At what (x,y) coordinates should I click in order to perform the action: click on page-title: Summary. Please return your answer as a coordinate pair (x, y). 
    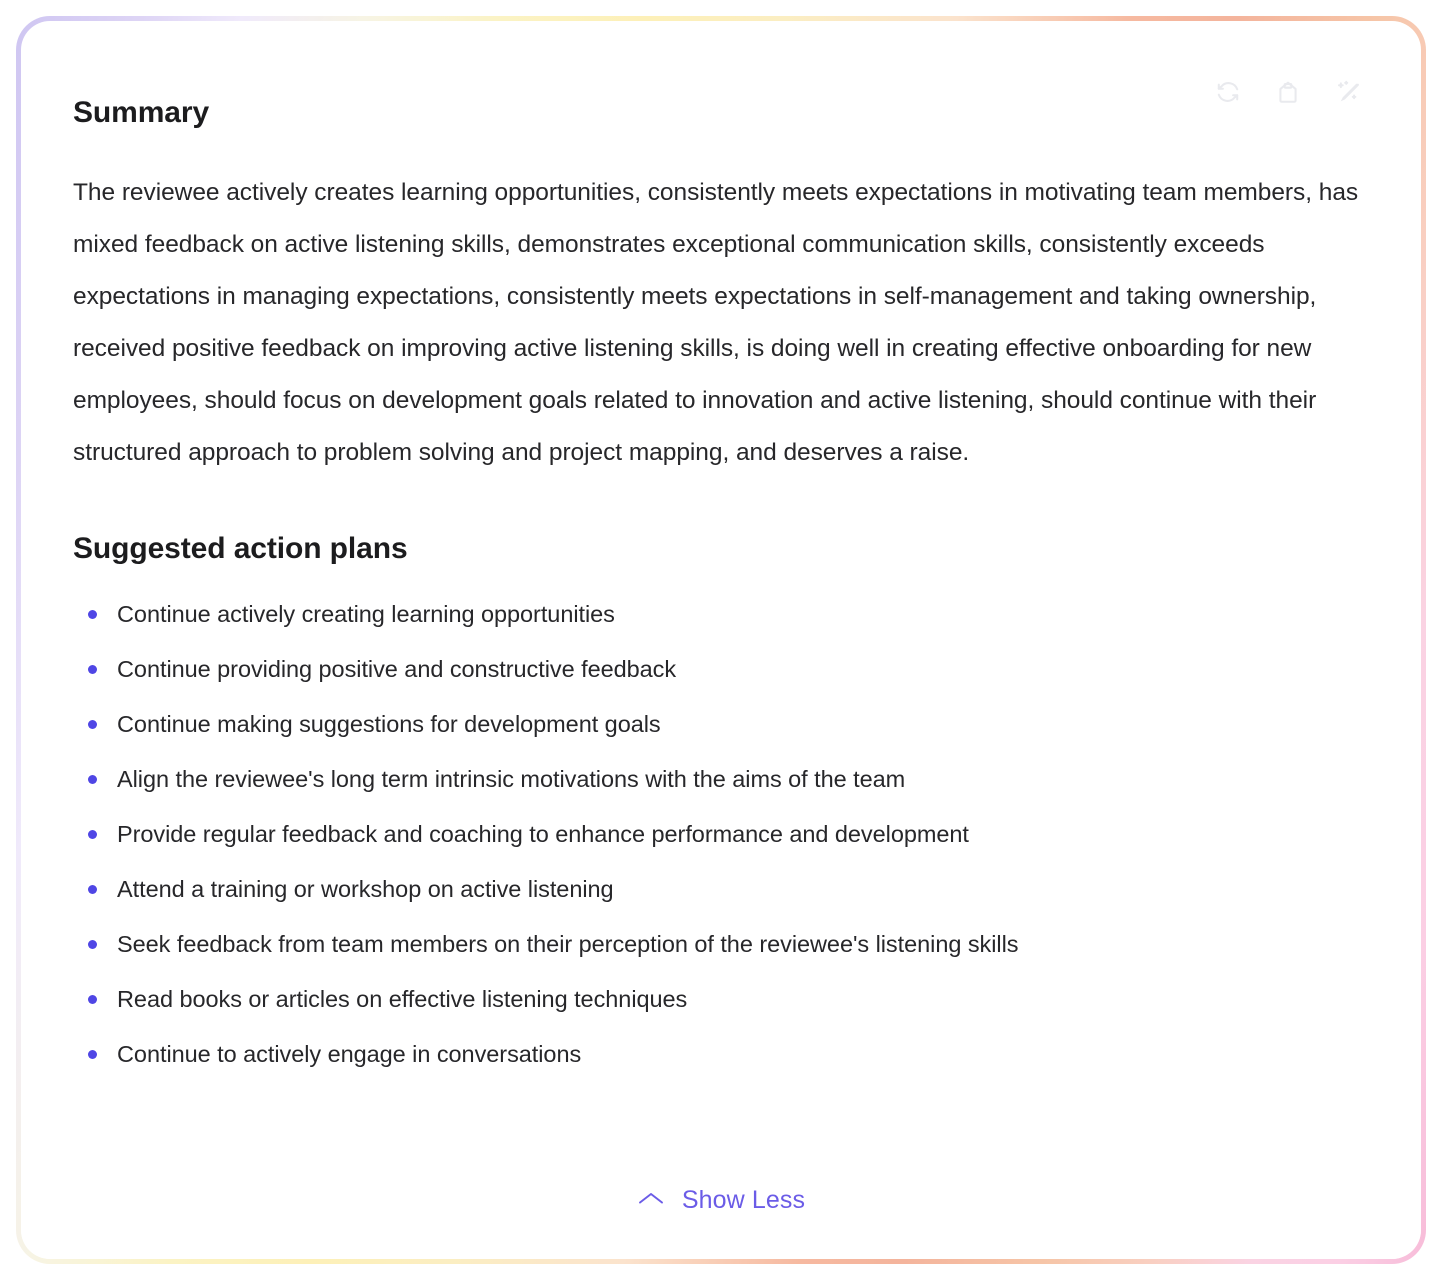
    Looking at the image, I should click on (141, 112).